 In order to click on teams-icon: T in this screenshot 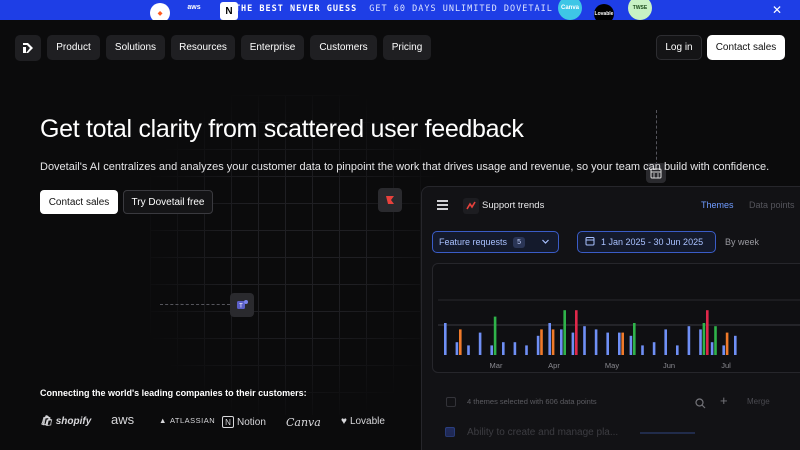, I will do `click(242, 305)`.